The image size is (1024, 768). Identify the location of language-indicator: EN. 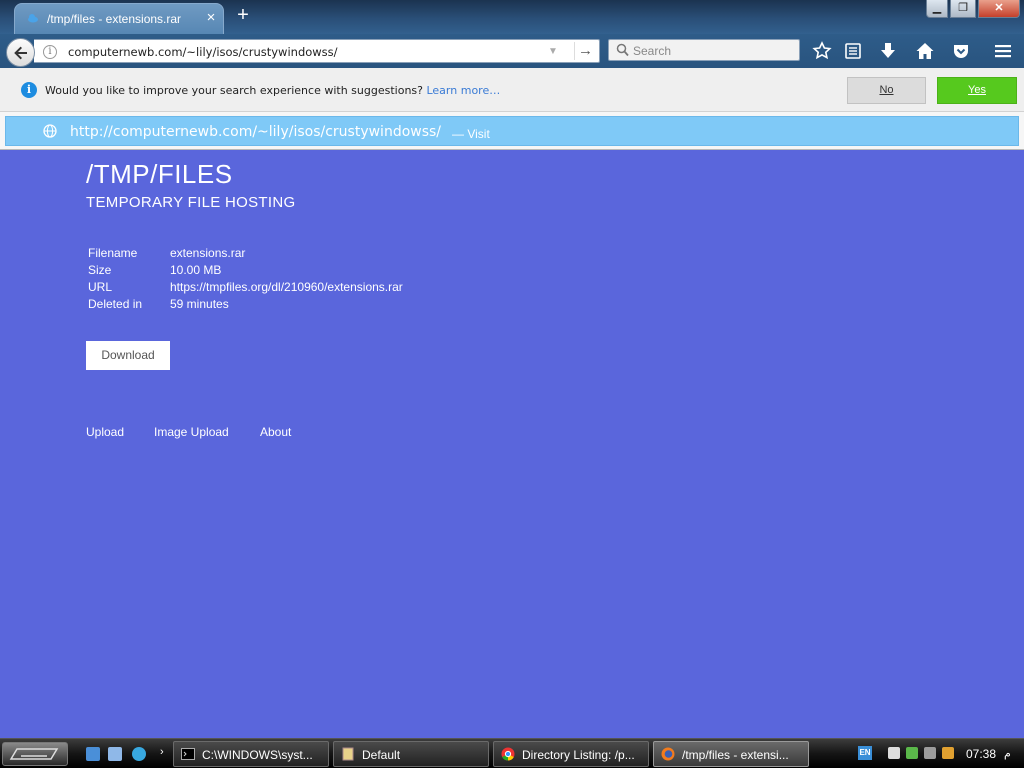
(865, 753).